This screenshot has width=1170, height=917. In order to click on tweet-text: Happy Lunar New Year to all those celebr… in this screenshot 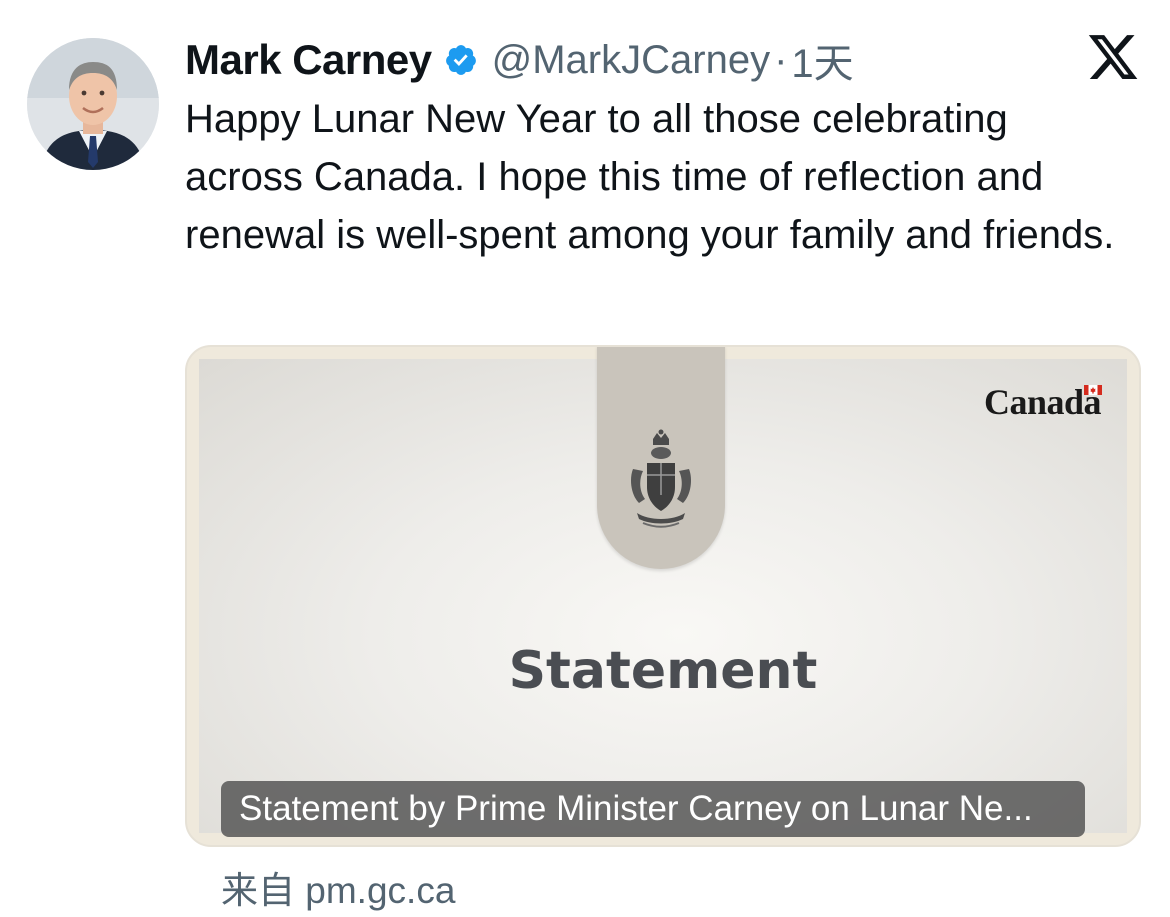, I will do `click(650, 177)`.